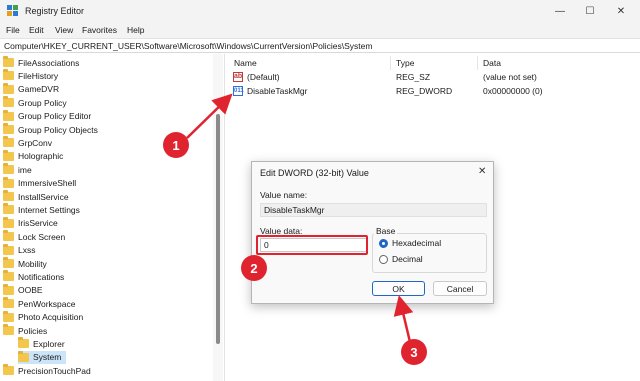  Describe the element at coordinates (176, 145) in the screenshot. I see `step-1-badge: 1` at that location.